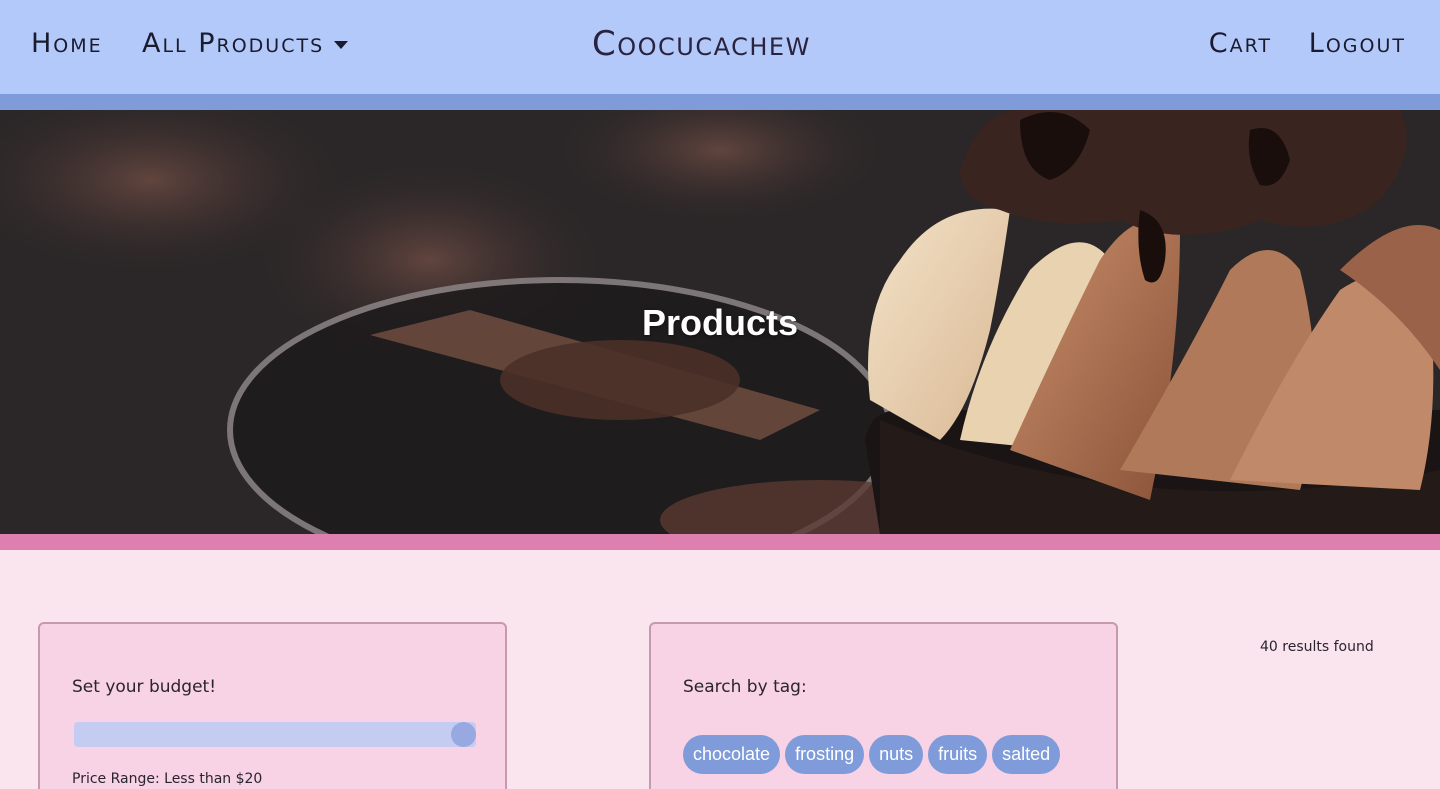  Describe the element at coordinates (1357, 43) in the screenshot. I see `nav-logout-link: Logout` at that location.